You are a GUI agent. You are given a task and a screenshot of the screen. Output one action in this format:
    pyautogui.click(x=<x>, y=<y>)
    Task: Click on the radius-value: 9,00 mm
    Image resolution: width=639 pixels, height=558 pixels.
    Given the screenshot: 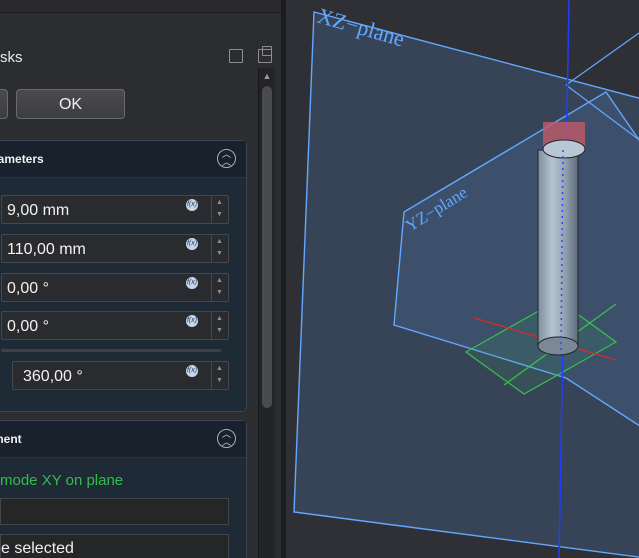 What is the action you would take?
    pyautogui.click(x=38, y=210)
    